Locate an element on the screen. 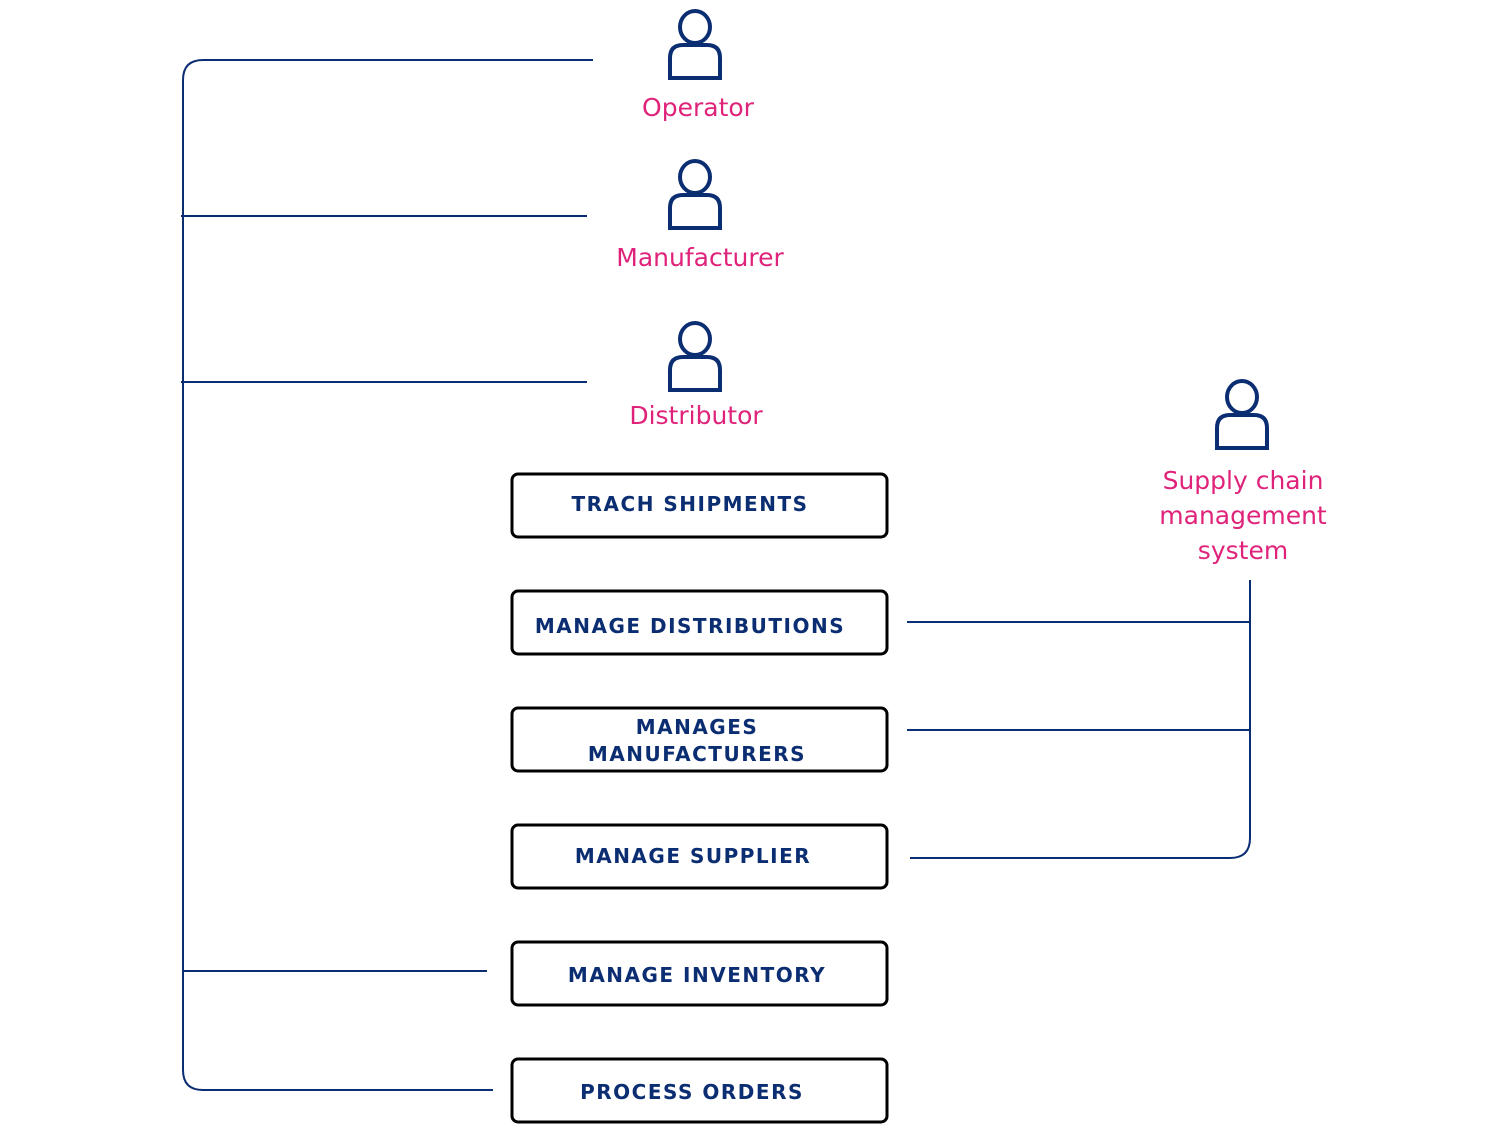 The height and width of the screenshot is (1130, 1500). actor-label-line: system is located at coordinates (1243, 550).